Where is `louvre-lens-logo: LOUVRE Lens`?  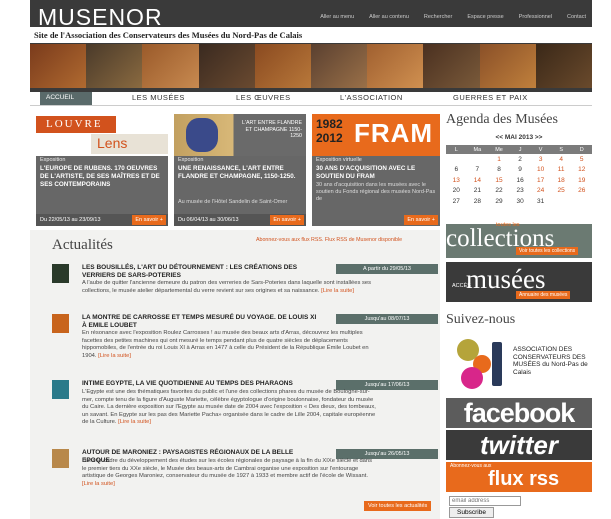 louvre-lens-logo: LOUVRE Lens is located at coordinates (102, 135).